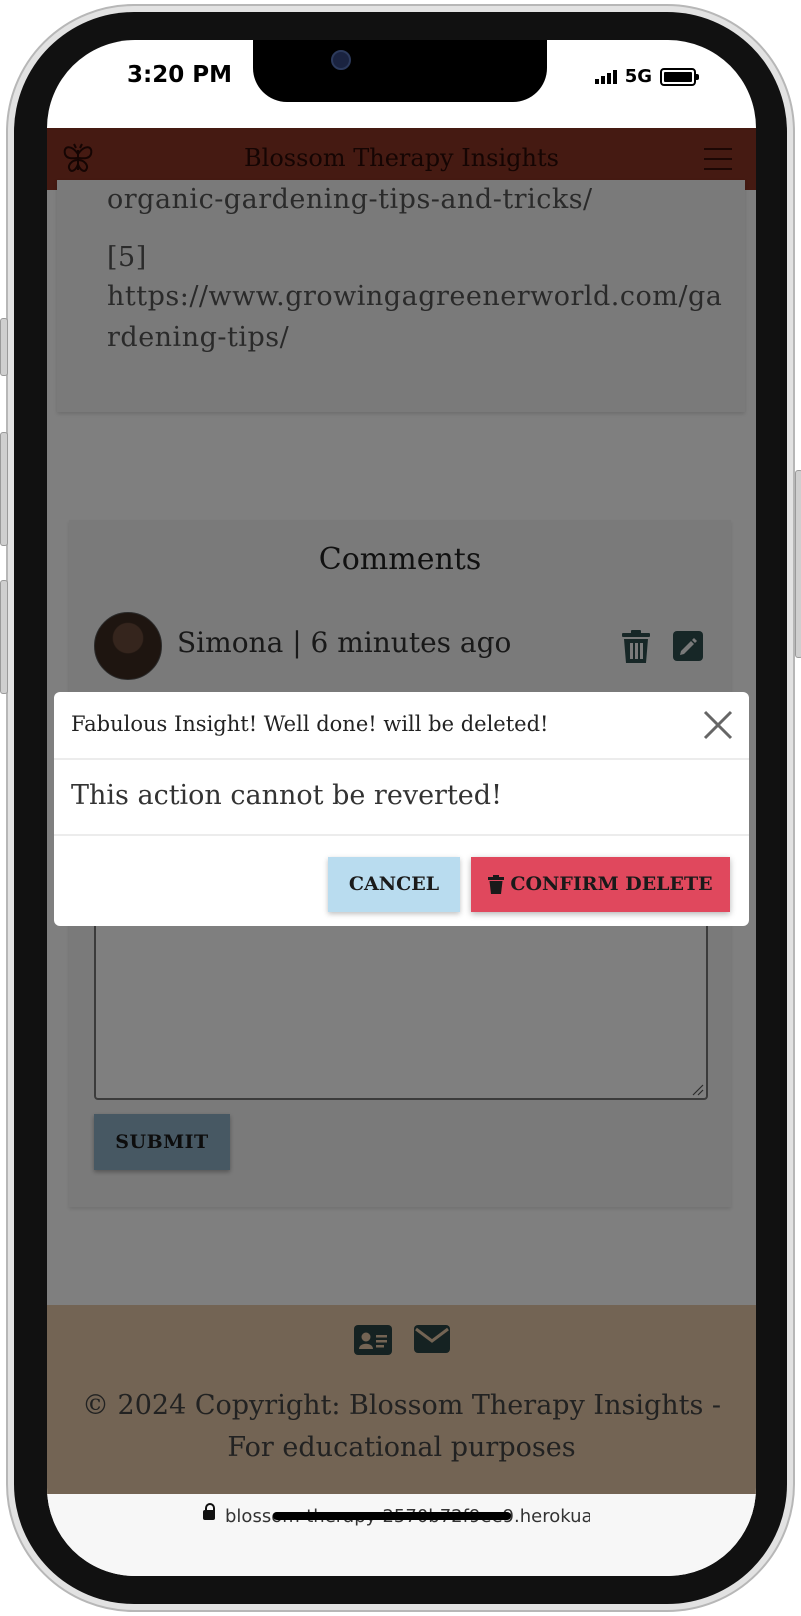  What do you see at coordinates (400, 71) in the screenshot?
I see `notch` at bounding box center [400, 71].